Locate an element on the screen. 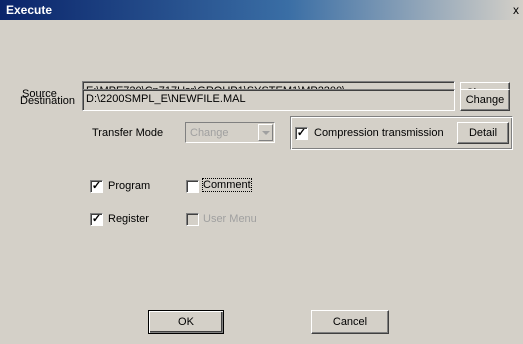 The height and width of the screenshot is (344, 523). program-checkbox: ✓ is located at coordinates (96, 186).